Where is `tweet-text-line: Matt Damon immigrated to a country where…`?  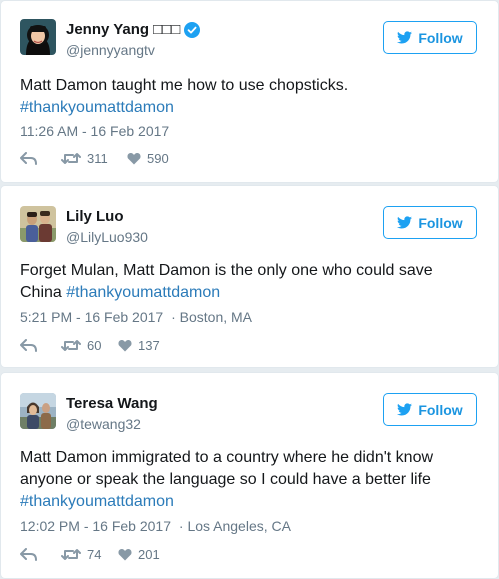 tweet-text-line: Matt Damon immigrated to a country where… is located at coordinates (227, 457).